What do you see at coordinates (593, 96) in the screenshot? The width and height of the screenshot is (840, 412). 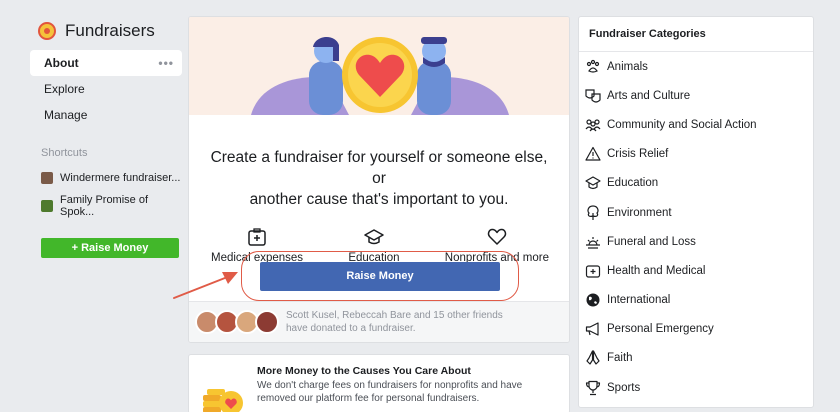 I see `masks-icon` at bounding box center [593, 96].